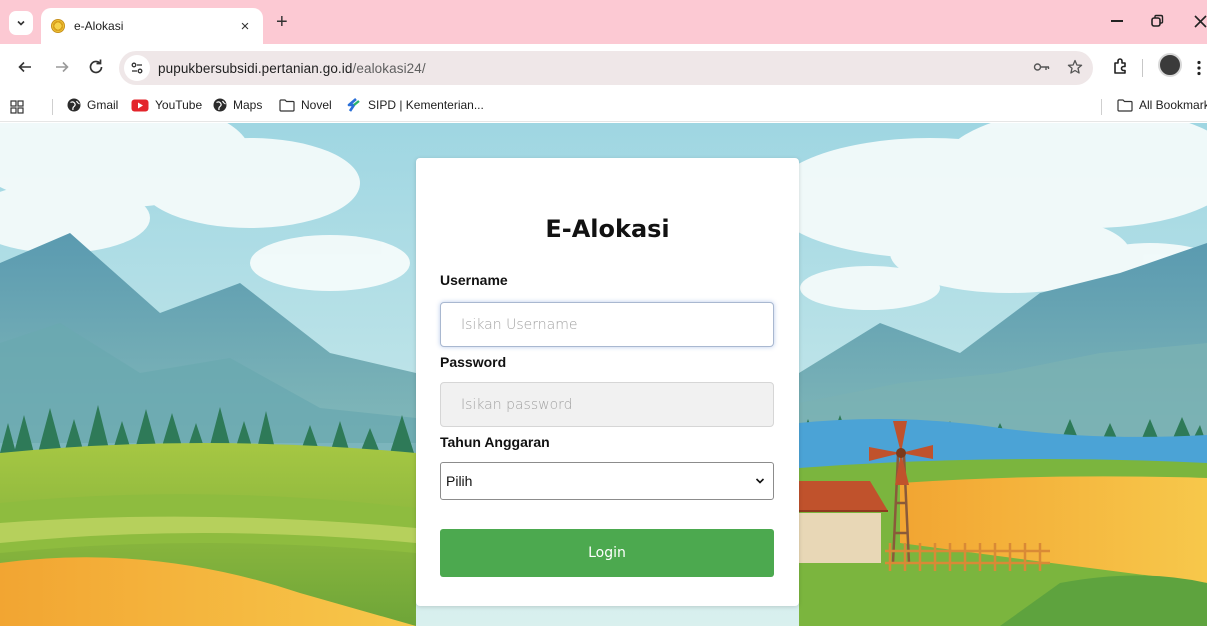 The image size is (1207, 626). Describe the element at coordinates (140, 105) in the screenshot. I see `youtube-icon` at that location.